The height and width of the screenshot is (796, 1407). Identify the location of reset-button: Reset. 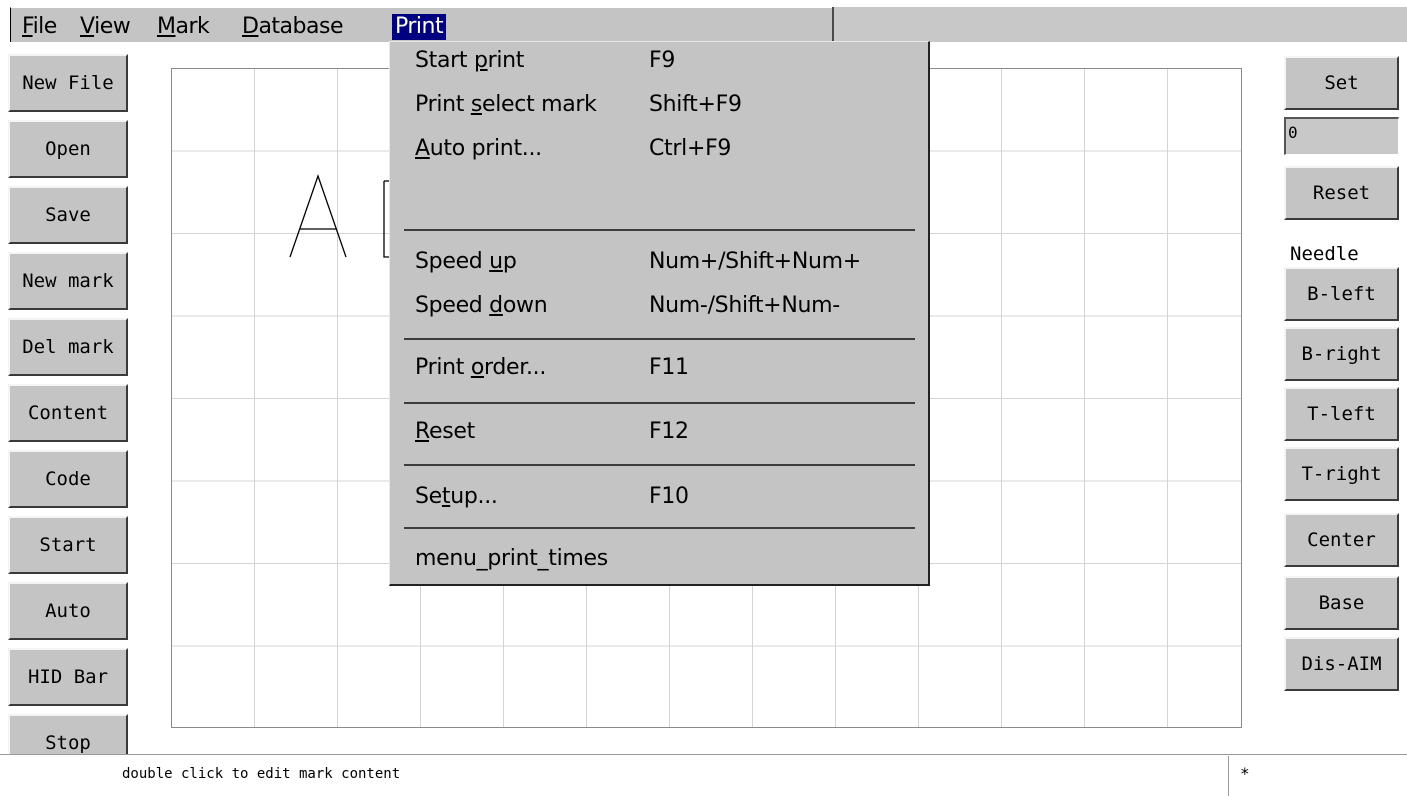
(1341, 193).